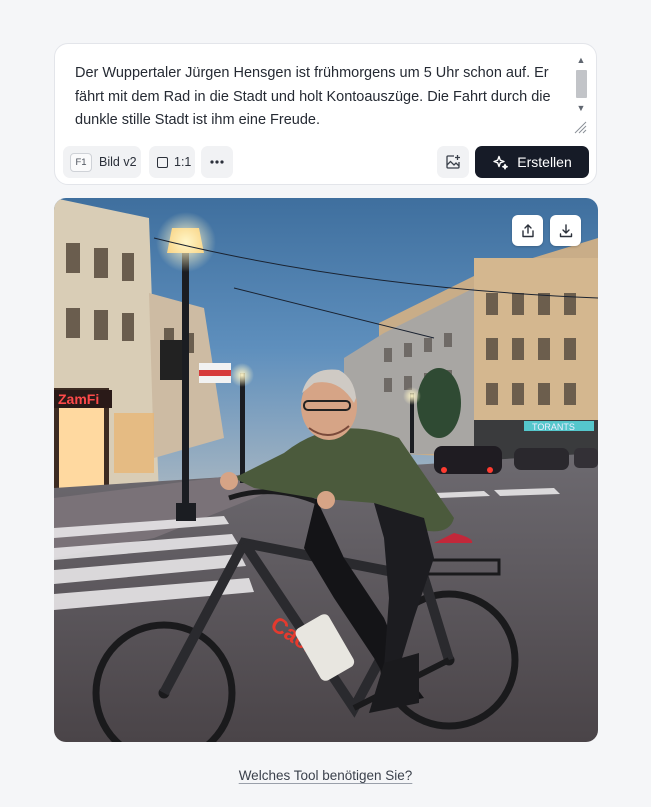  What do you see at coordinates (162, 162) in the screenshot?
I see `square-icon` at bounding box center [162, 162].